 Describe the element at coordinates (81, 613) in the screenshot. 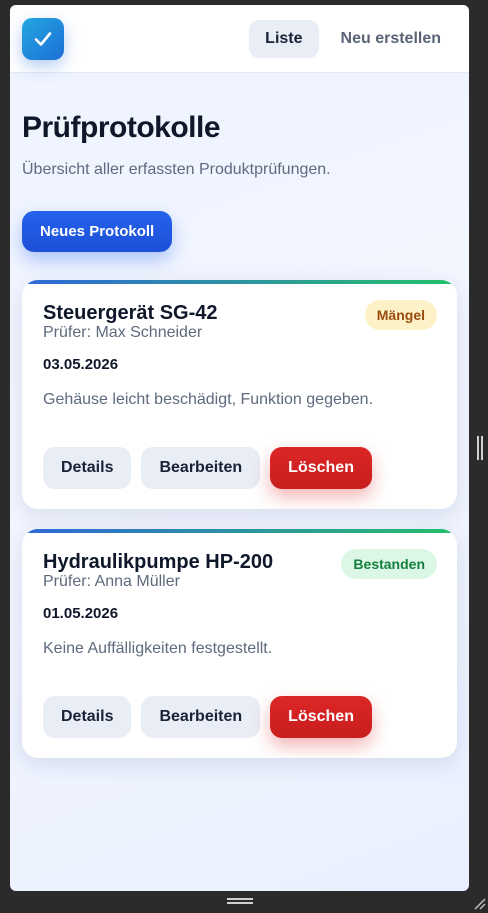

I see `protocol-date: 01.05.2026` at that location.